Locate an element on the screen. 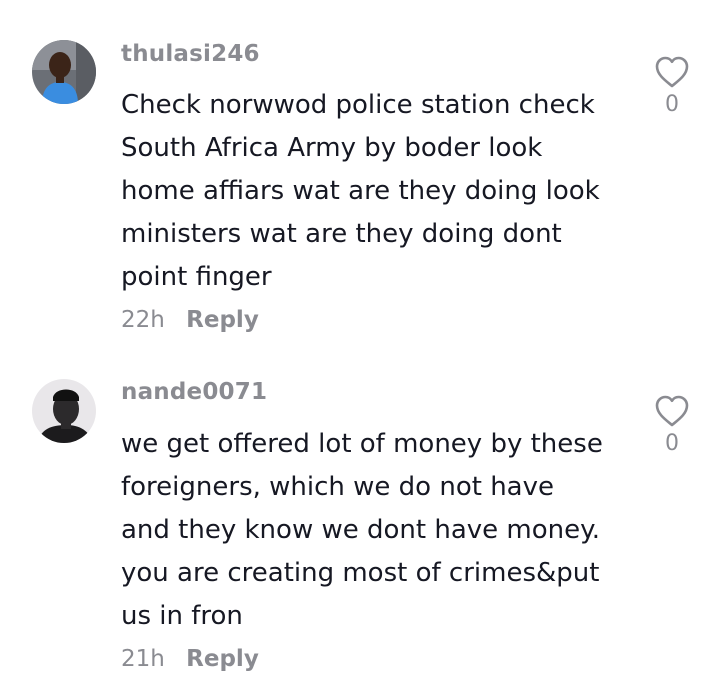 This screenshot has height=692, width=720. comment-meta: 21h Reply is located at coordinates (190, 659).